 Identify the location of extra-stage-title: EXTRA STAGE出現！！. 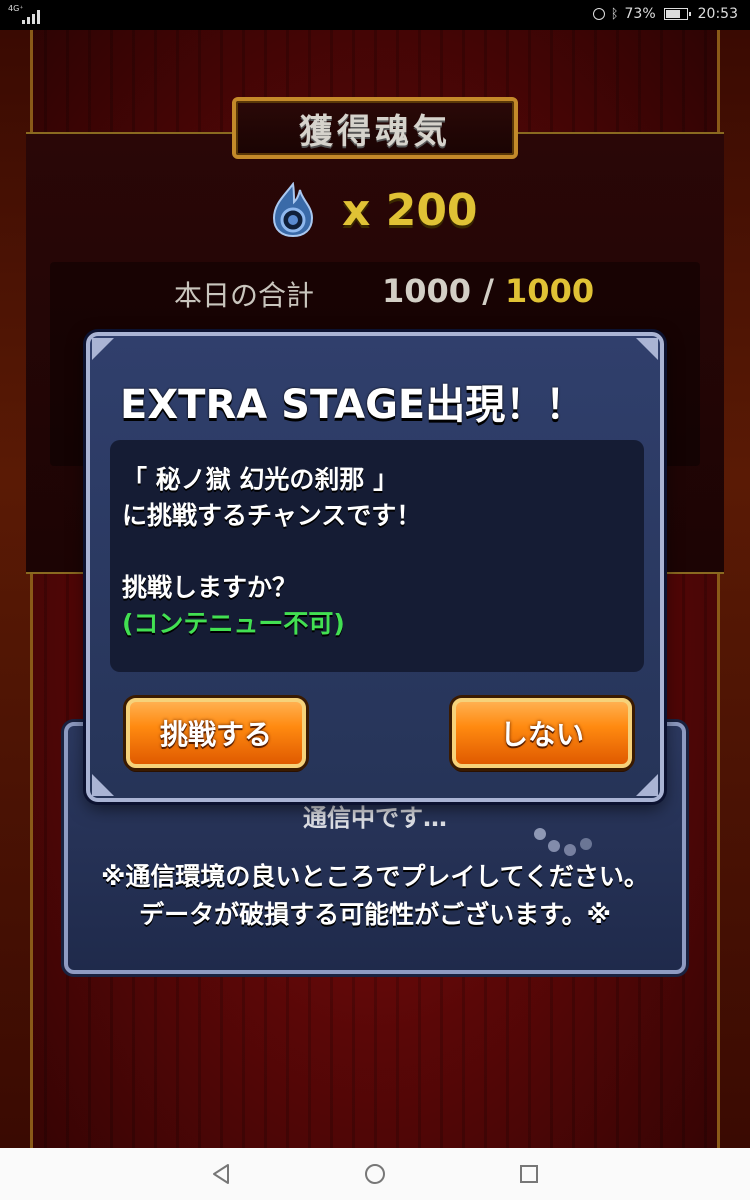
(353, 405).